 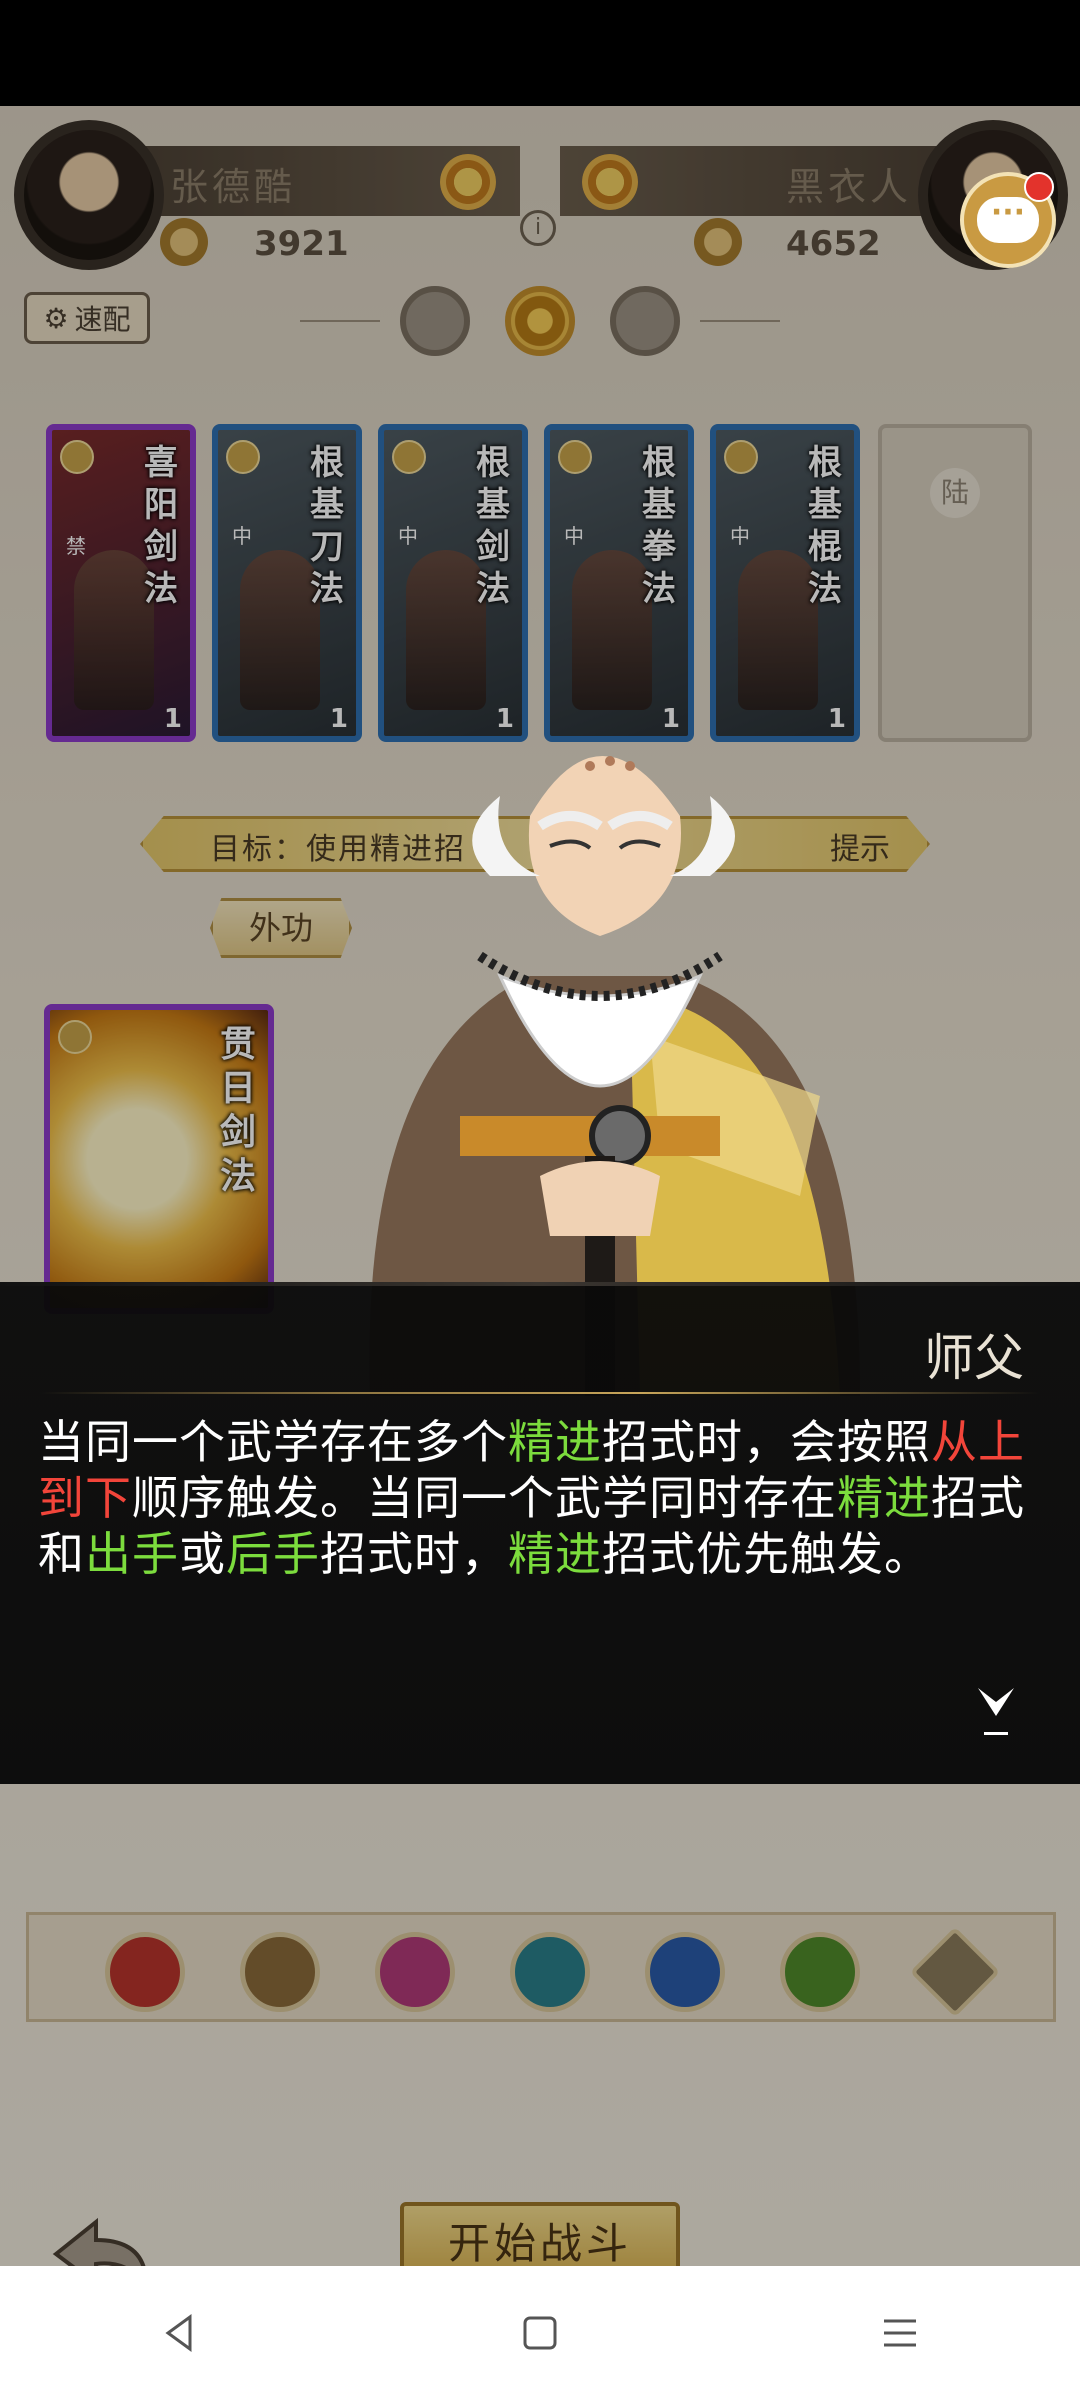 I want to click on notification-dot, so click(x=1039, y=187).